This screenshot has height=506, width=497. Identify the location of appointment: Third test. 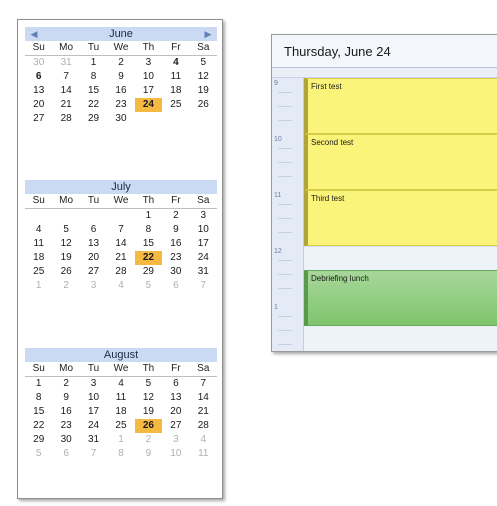
(400, 218).